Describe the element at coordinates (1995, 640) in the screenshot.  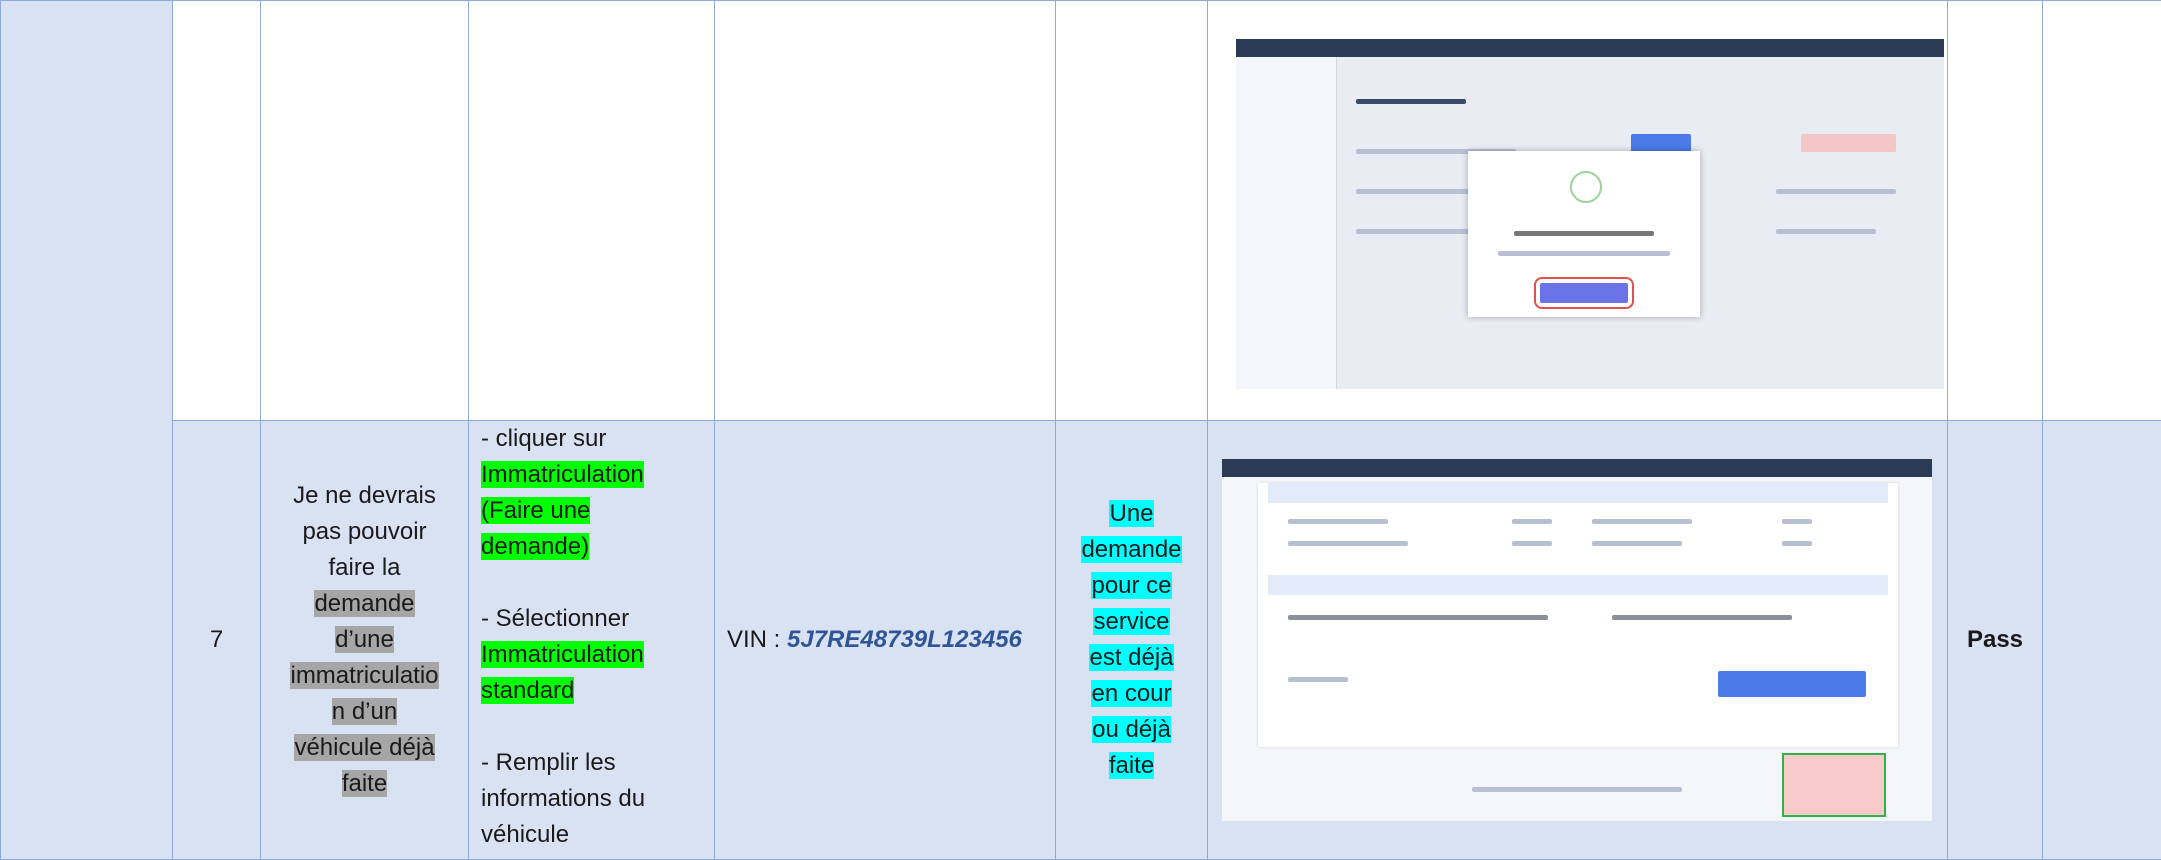
I see `case-status: Pass` at that location.